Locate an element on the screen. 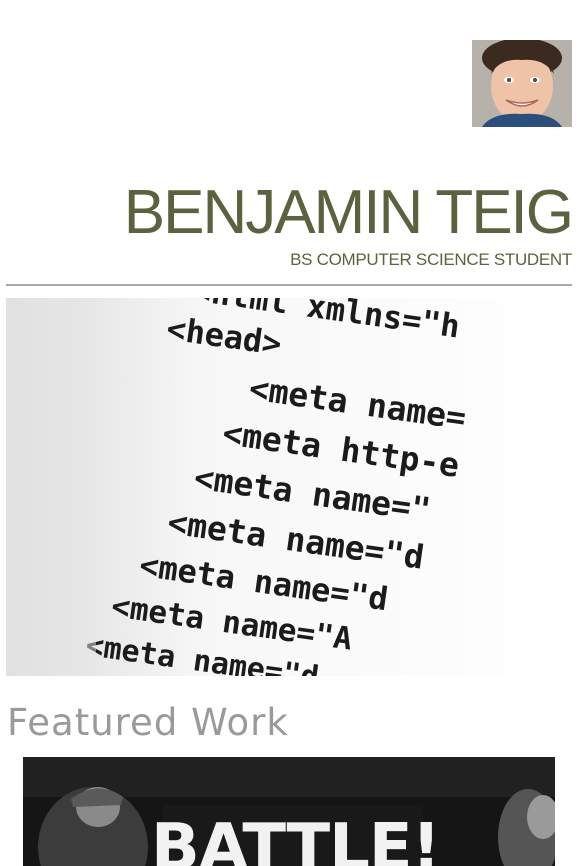 This screenshot has height=866, width=584. featured-work-item: BATTLE! is located at coordinates (289, 811).